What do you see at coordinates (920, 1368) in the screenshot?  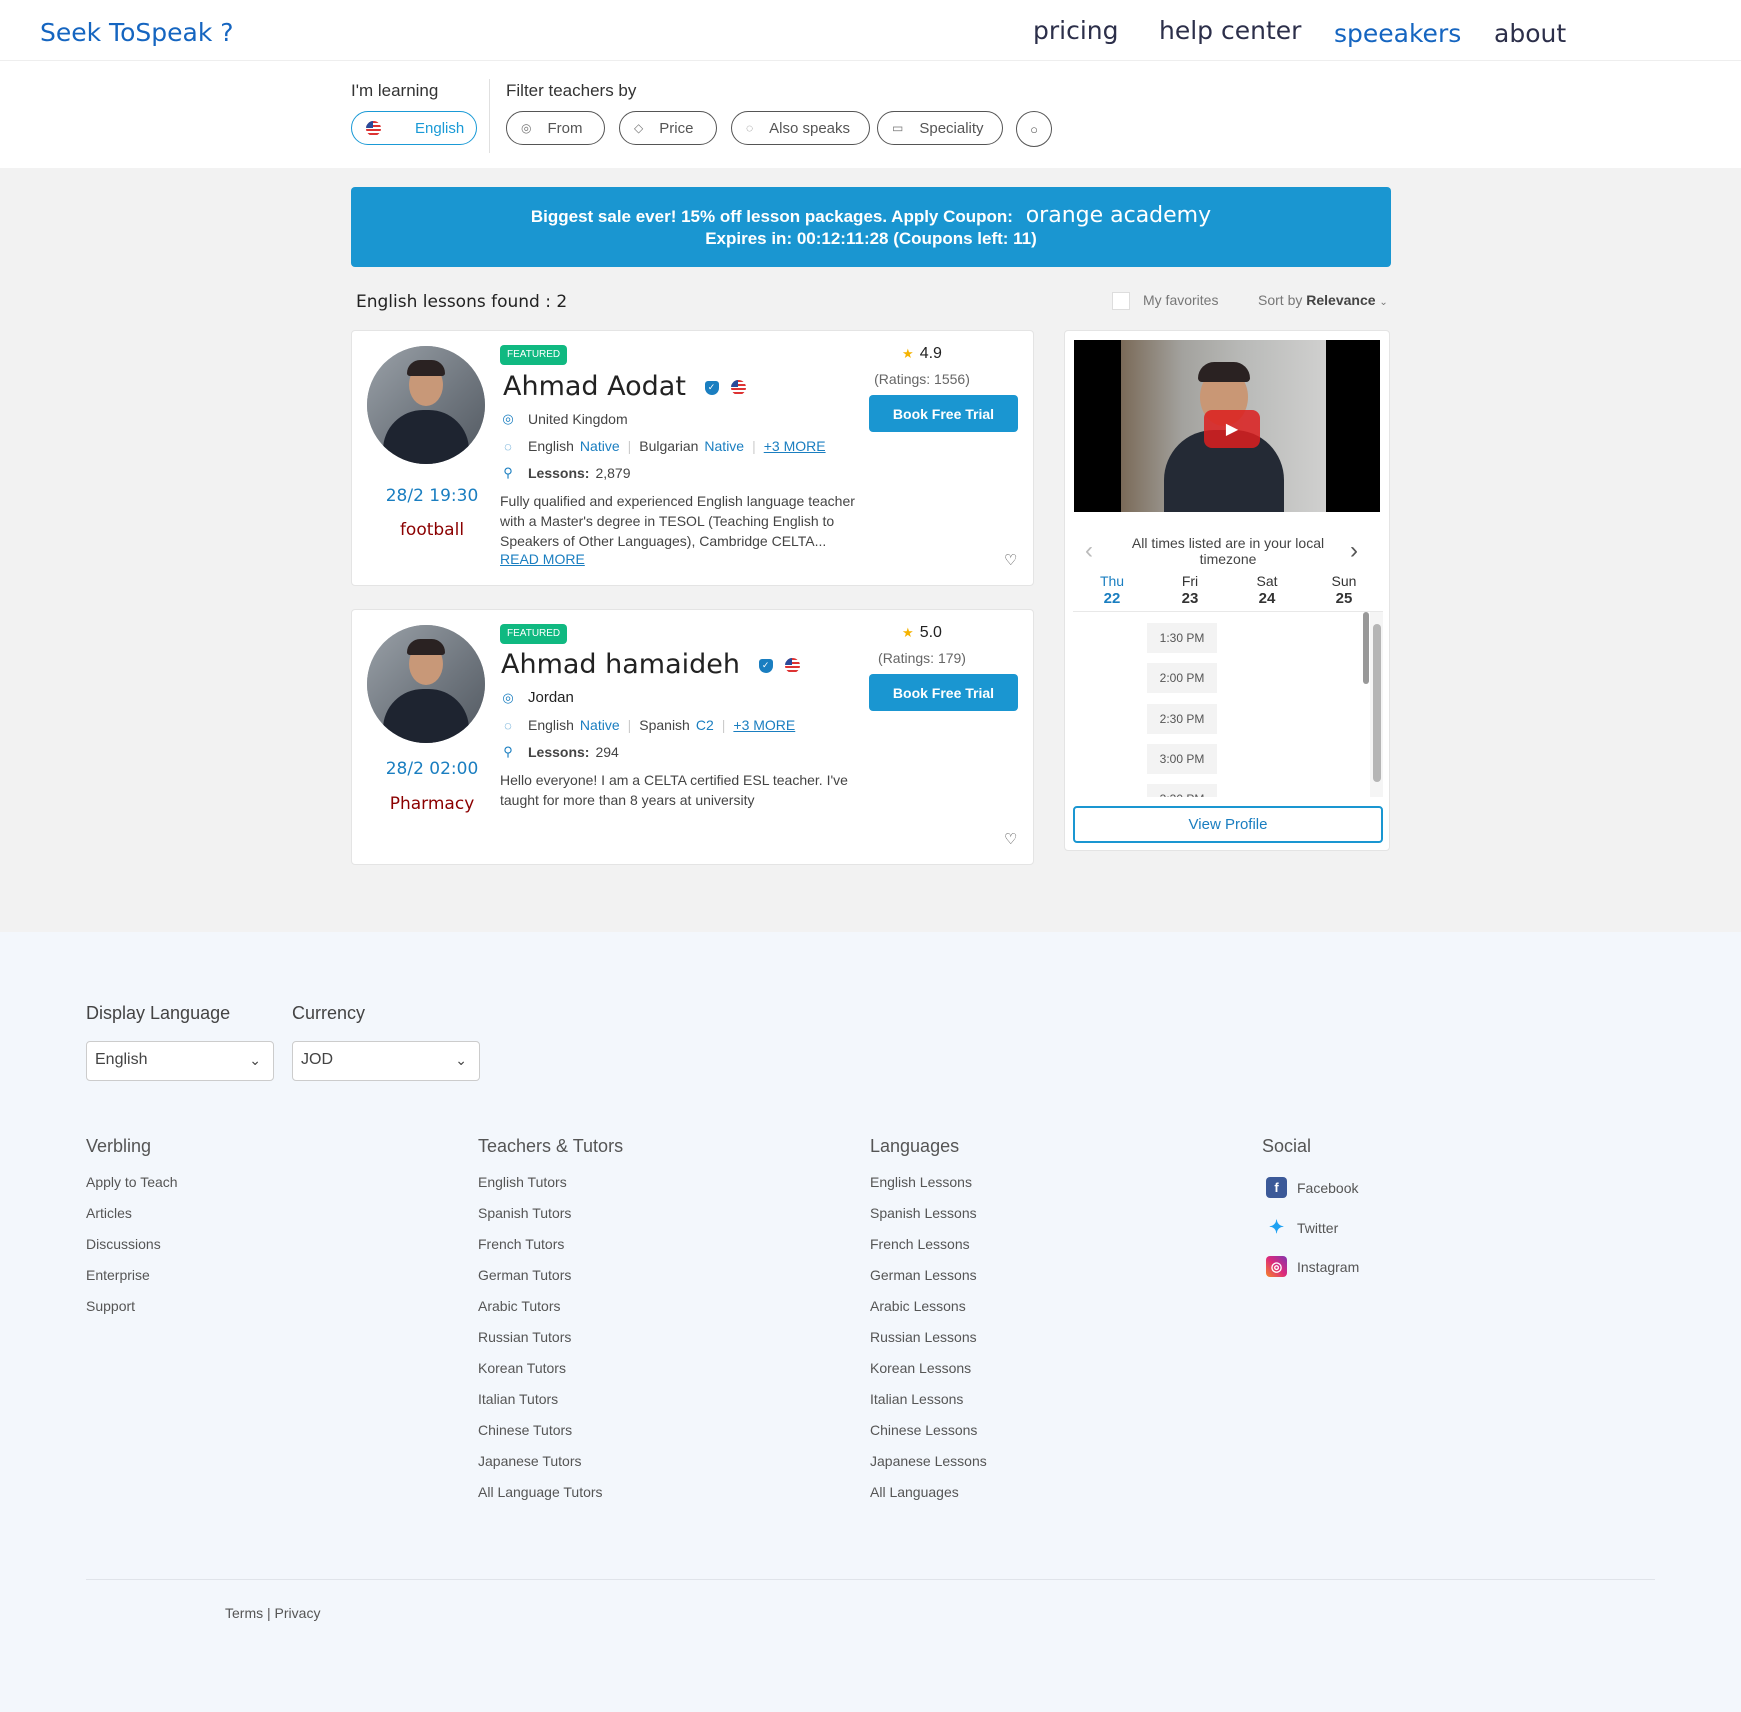 I see `footer-link: Korean Lessons` at bounding box center [920, 1368].